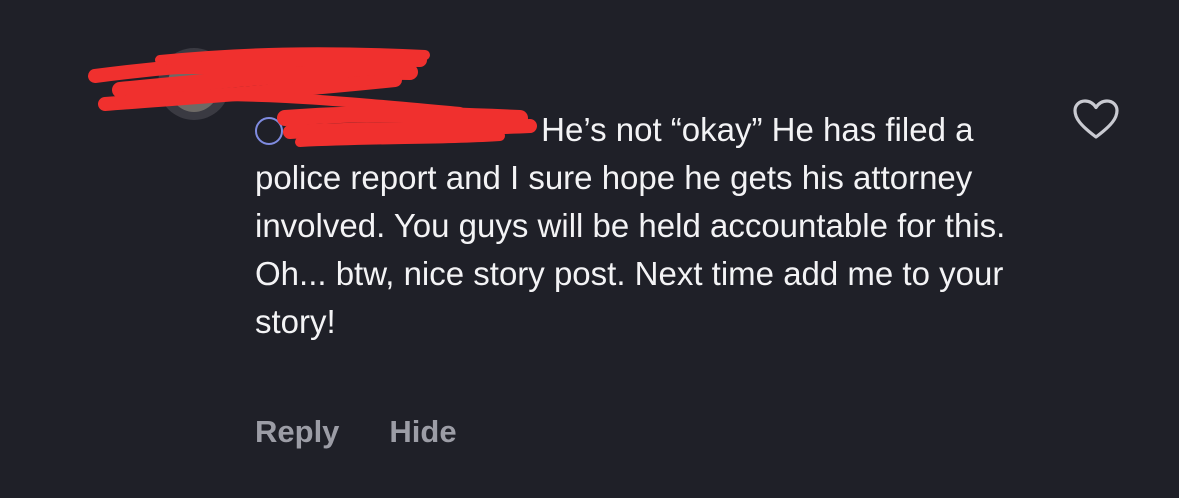  I want to click on comment-actions: Reply Hide, so click(356, 432).